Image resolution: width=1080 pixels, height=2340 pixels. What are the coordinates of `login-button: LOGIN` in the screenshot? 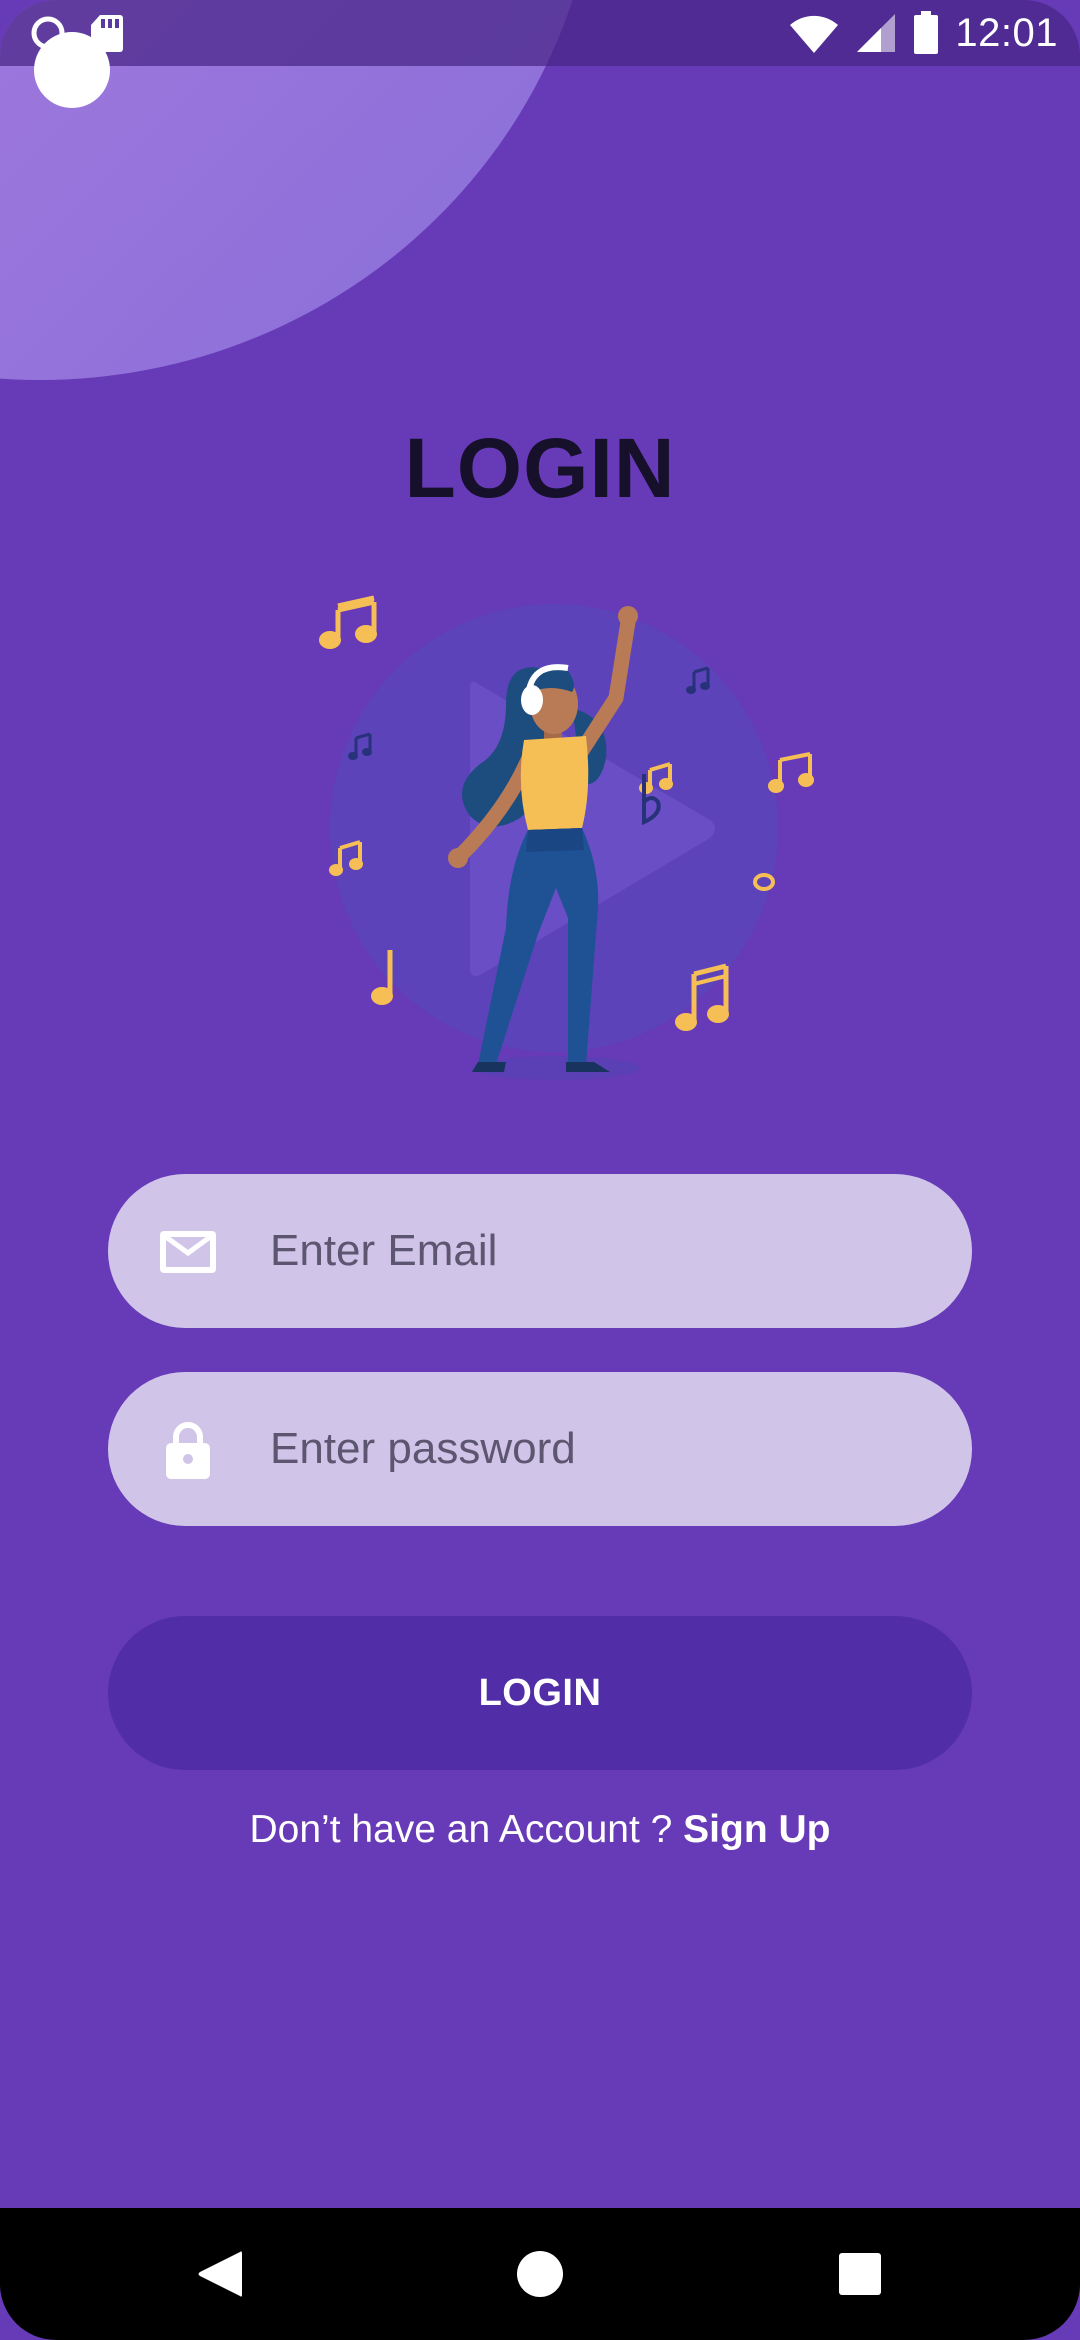 It's located at (540, 1693).